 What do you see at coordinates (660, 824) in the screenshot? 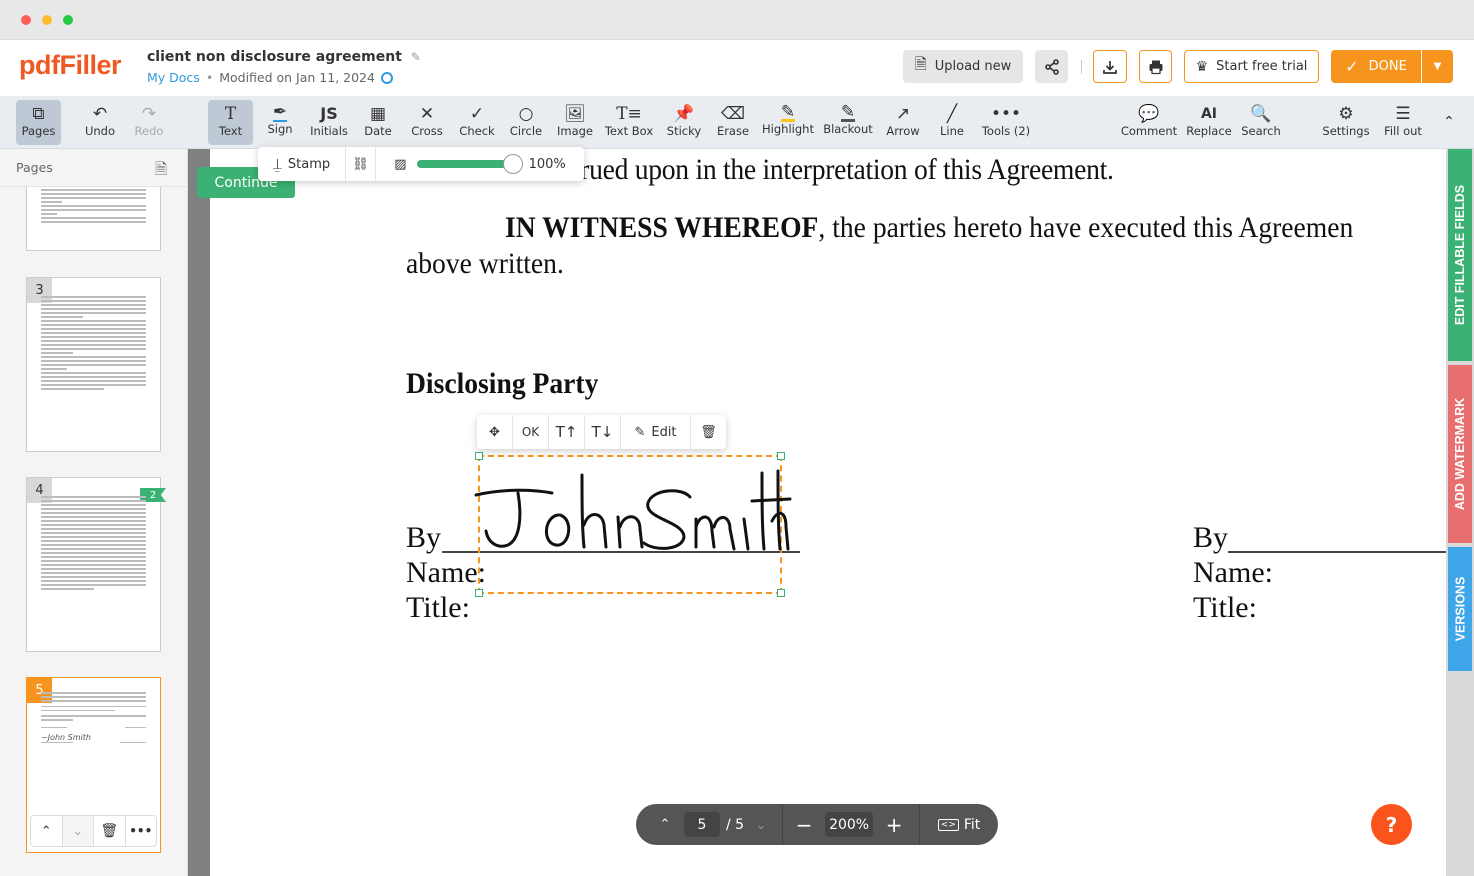
I see `previous-page-button: ⌃` at bounding box center [660, 824].